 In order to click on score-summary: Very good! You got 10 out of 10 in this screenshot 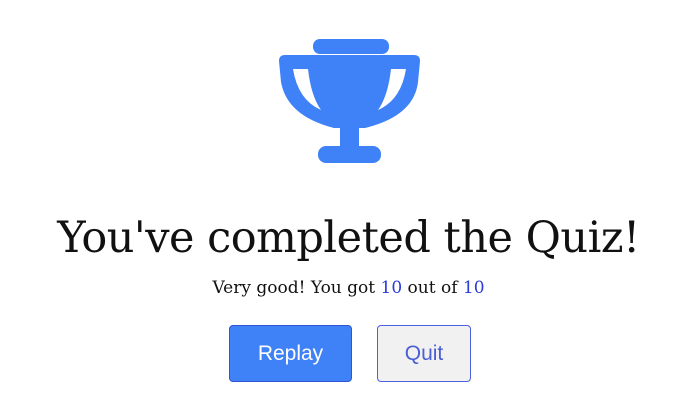, I will do `click(343, 288)`.